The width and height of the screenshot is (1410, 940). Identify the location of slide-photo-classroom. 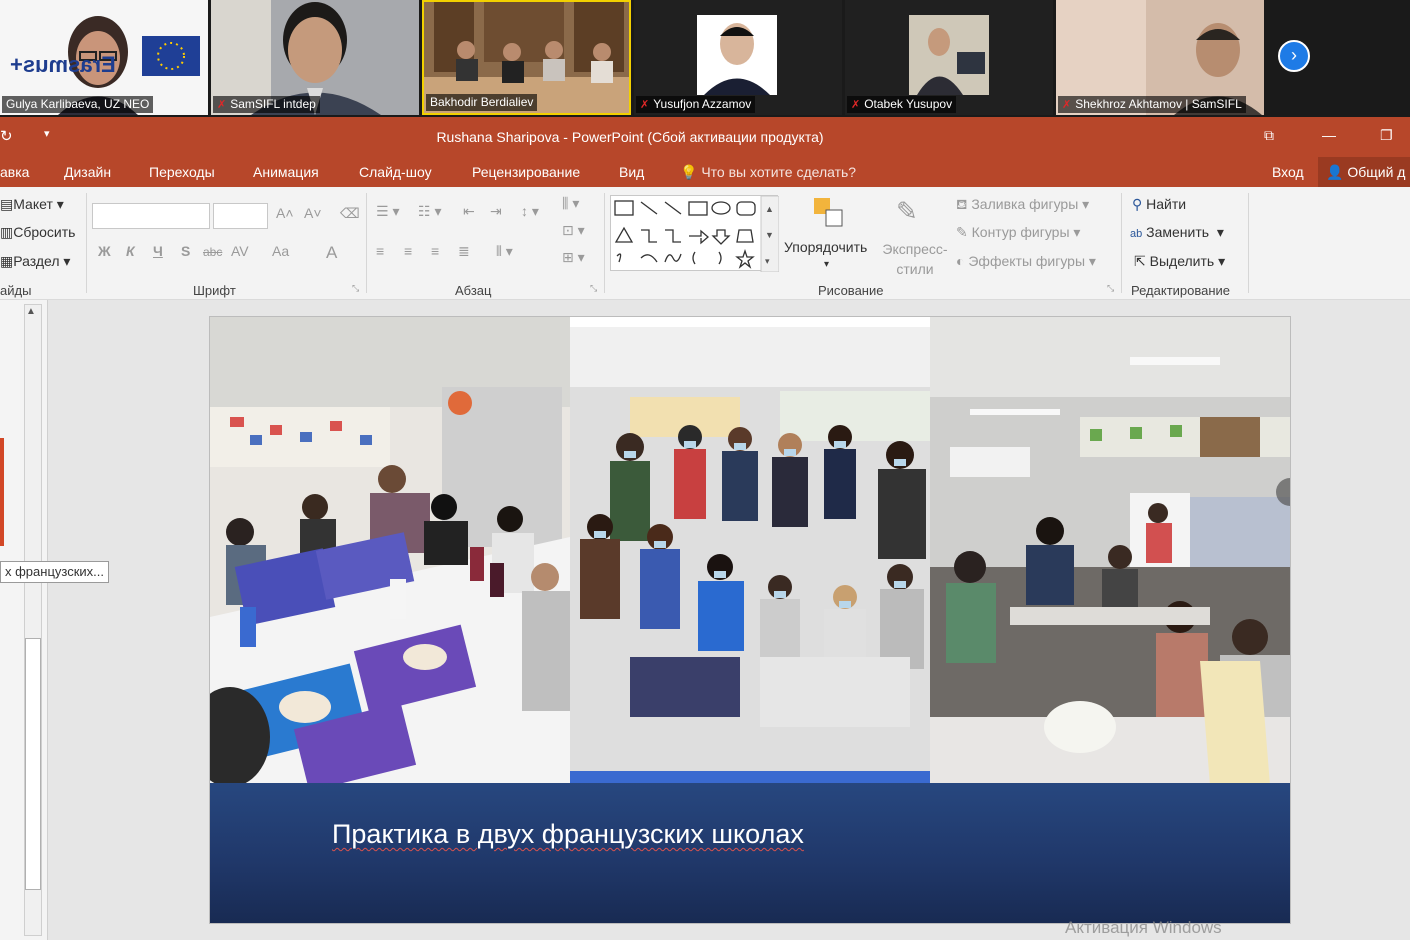
(1110, 551).